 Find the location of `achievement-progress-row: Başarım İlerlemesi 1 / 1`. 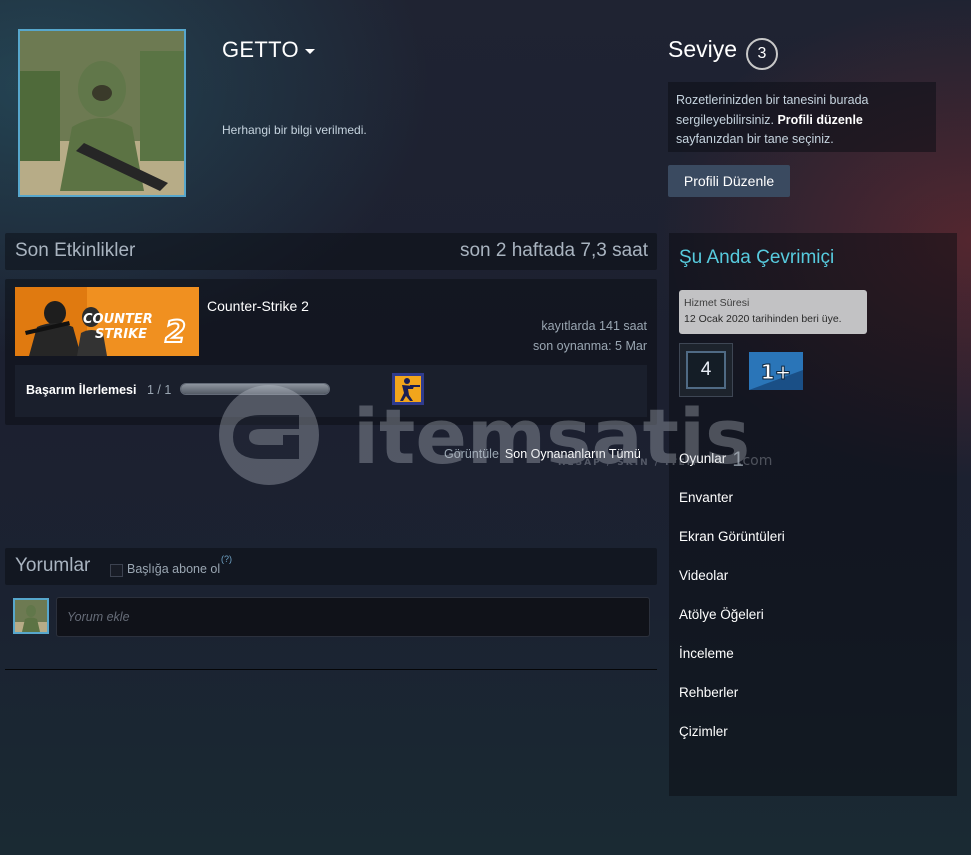

achievement-progress-row: Başarım İlerlemesi 1 / 1 is located at coordinates (331, 391).